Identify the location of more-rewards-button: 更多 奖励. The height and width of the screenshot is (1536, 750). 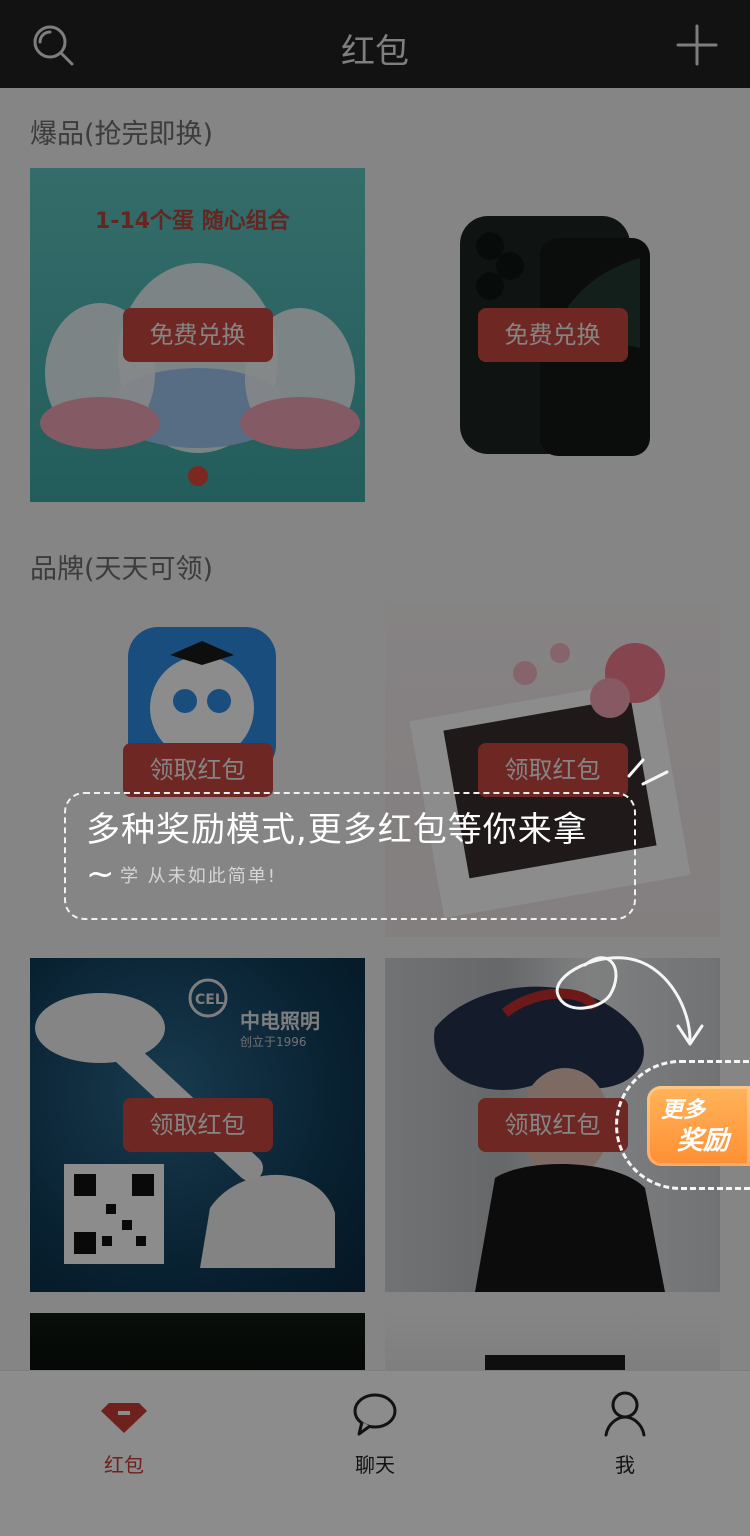
(698, 1126).